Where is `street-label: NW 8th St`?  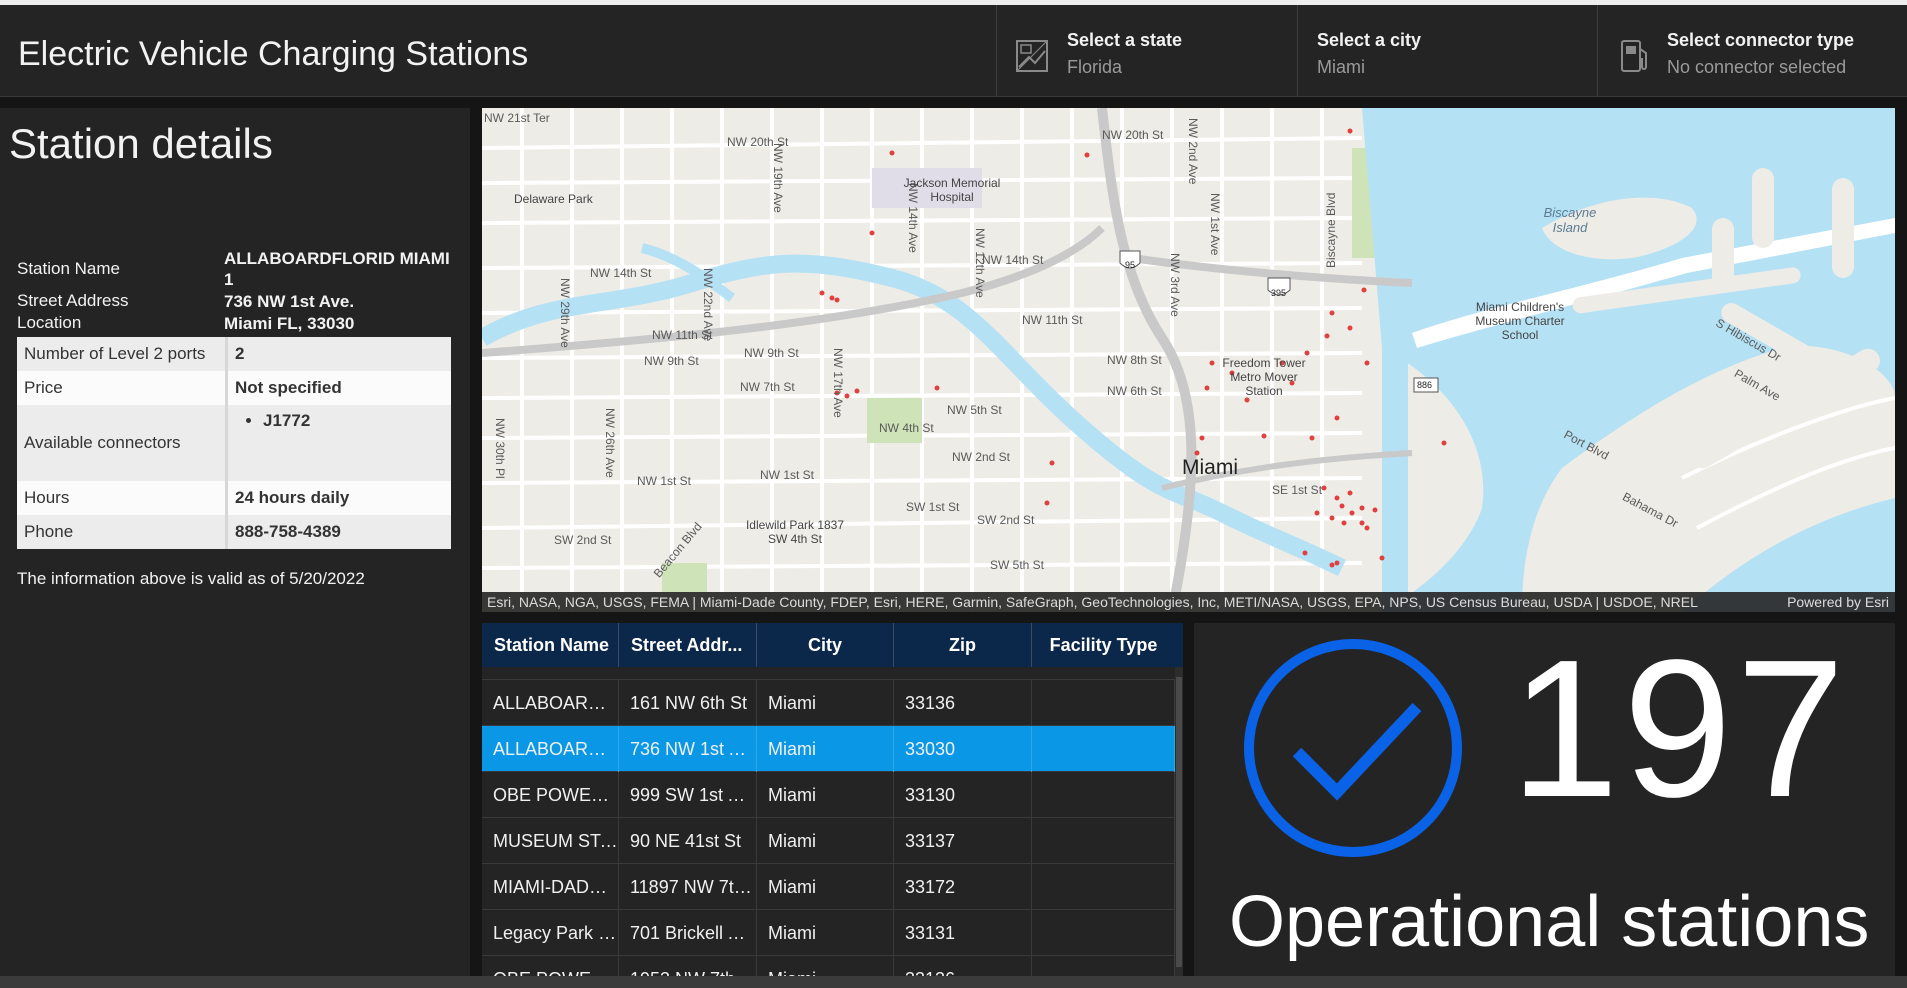 street-label: NW 8th St is located at coordinates (1134, 360).